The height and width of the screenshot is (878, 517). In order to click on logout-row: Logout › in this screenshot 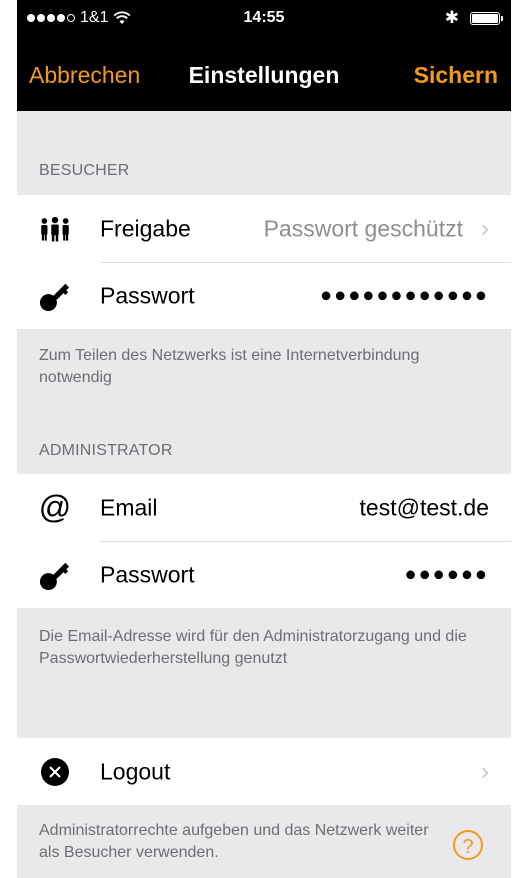, I will do `click(264, 771)`.